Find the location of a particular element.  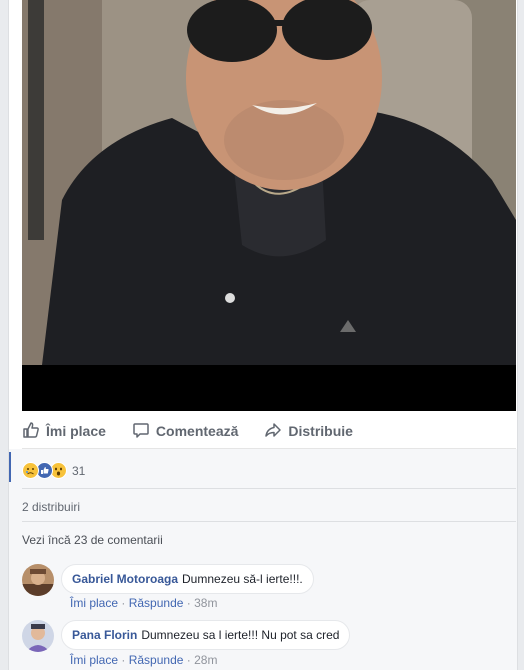

comment-text: Dumnezeu să-l ierte!!!. is located at coordinates (242, 579).